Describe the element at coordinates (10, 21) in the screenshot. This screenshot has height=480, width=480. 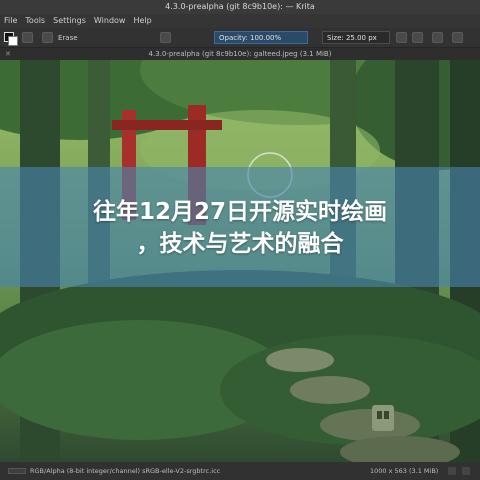
I see `menu-file: File` at that location.